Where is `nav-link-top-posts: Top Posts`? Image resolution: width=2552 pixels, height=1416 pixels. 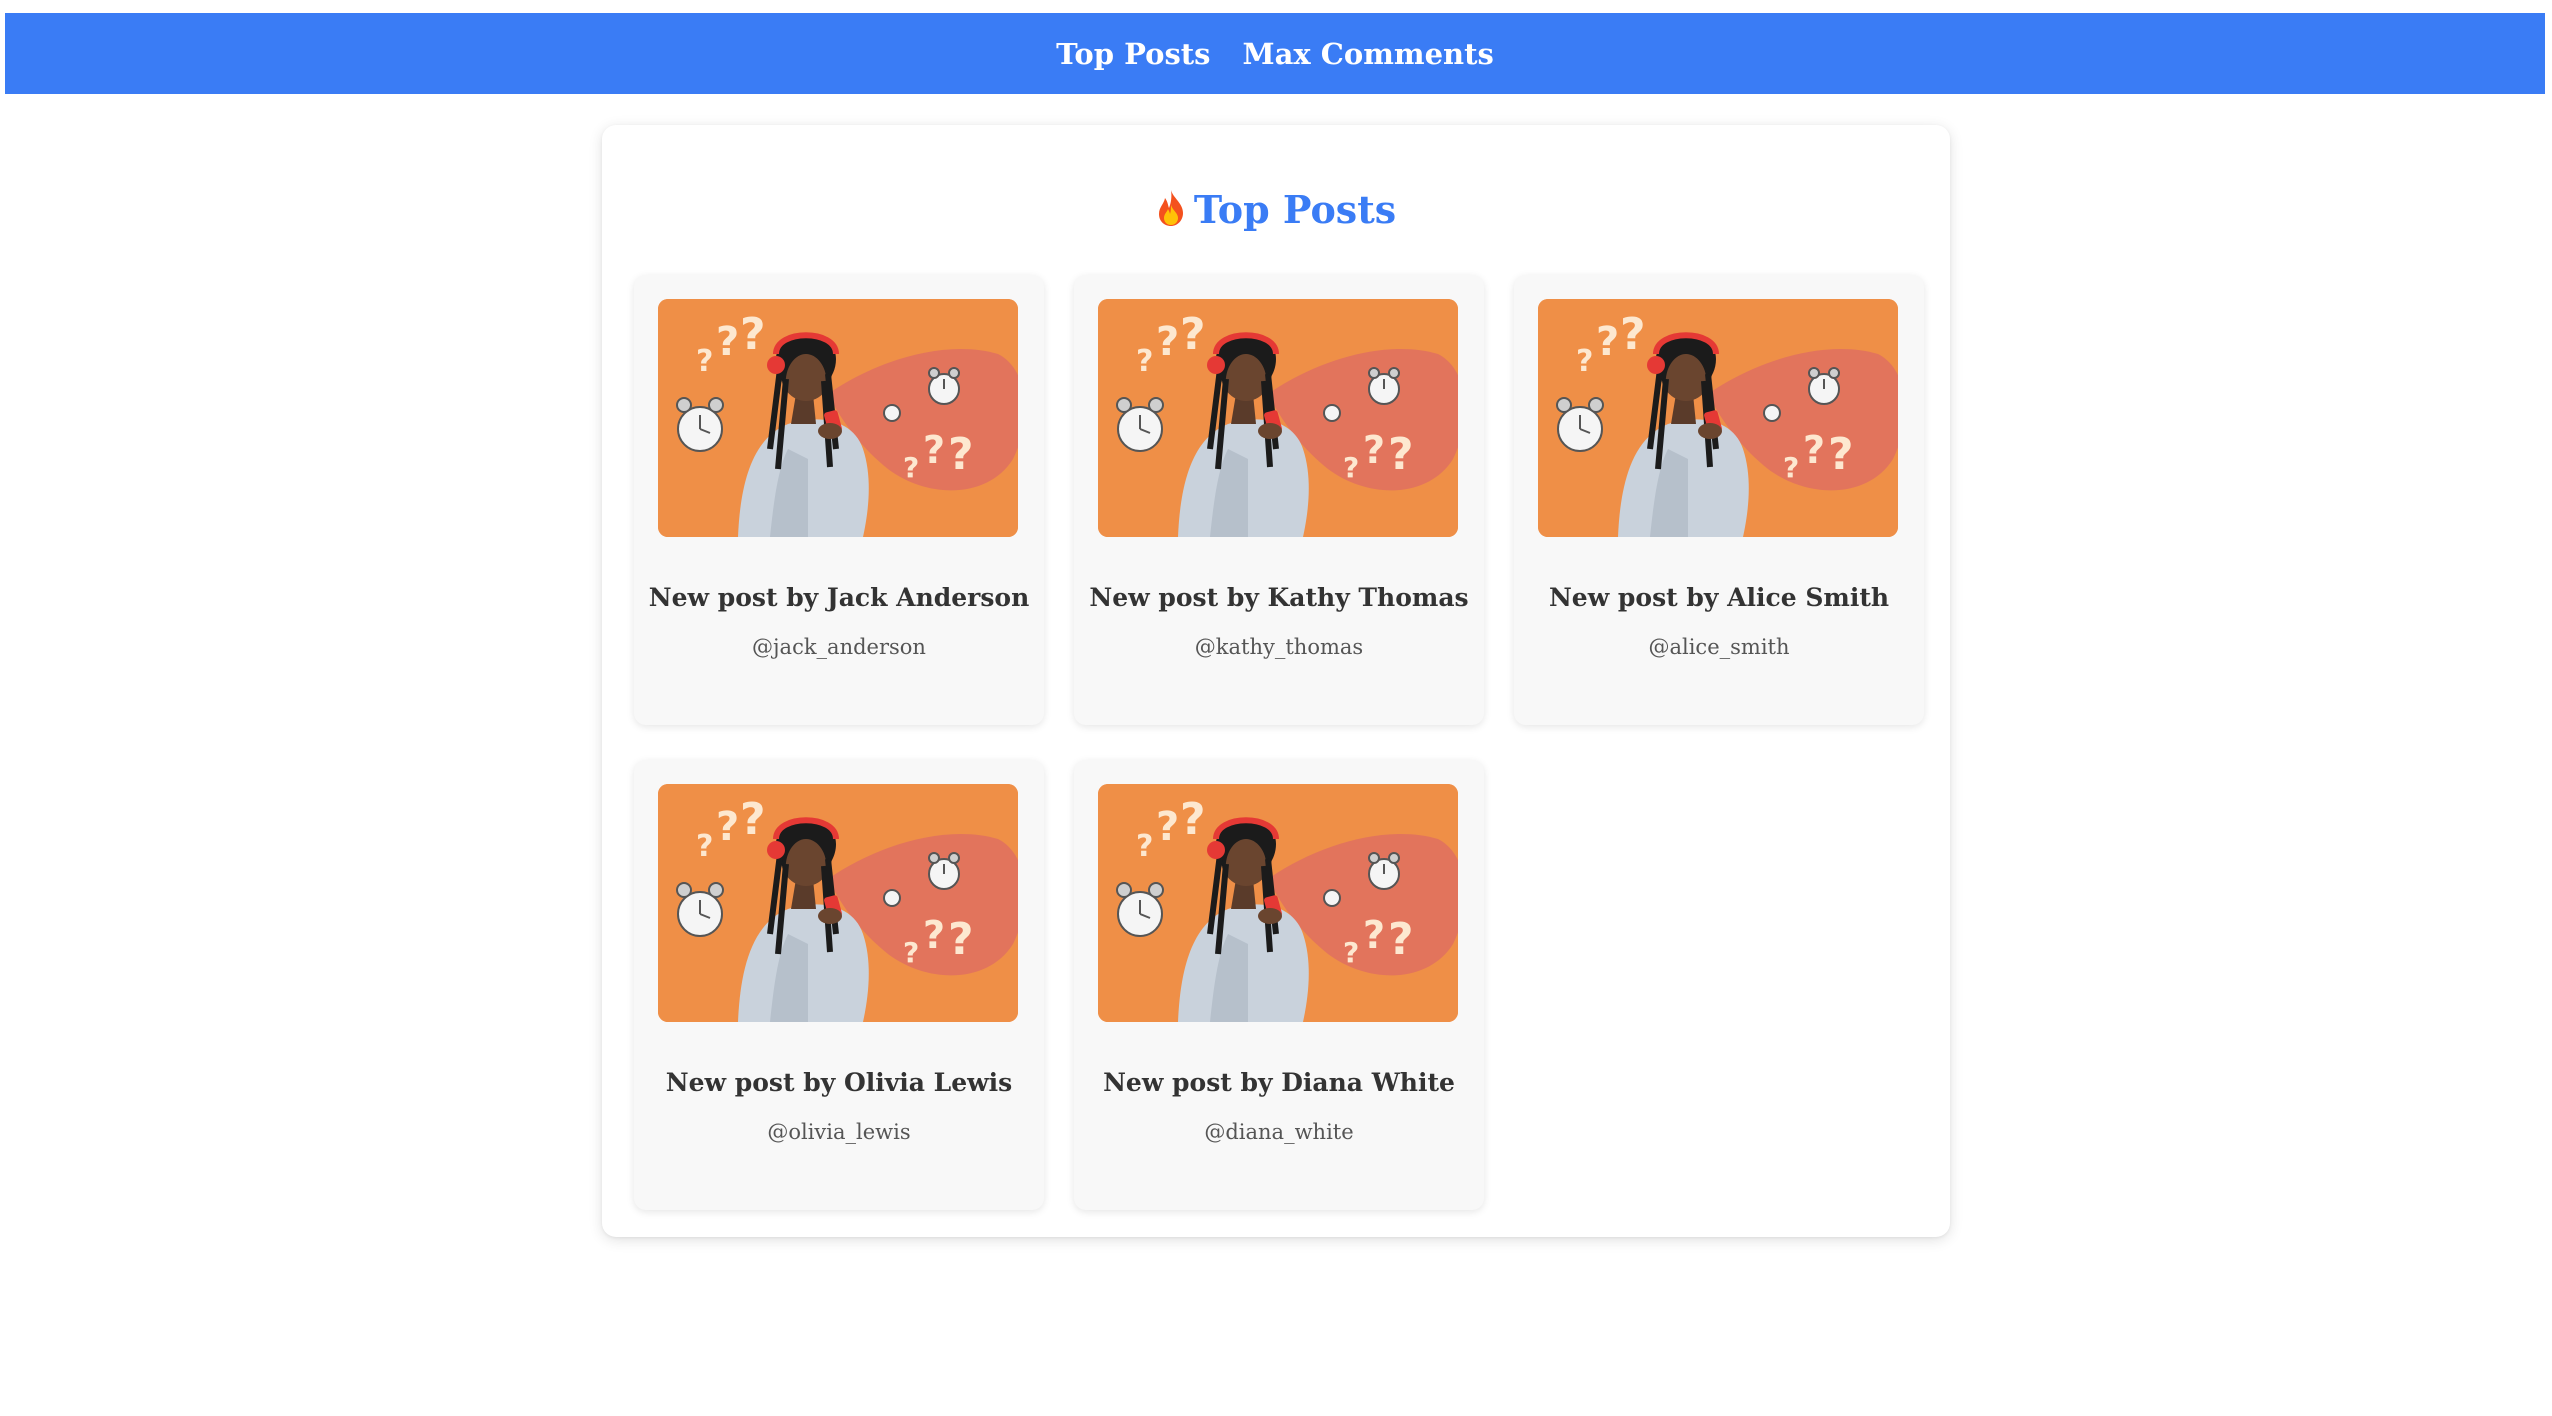 nav-link-top-posts: Top Posts is located at coordinates (1133, 54).